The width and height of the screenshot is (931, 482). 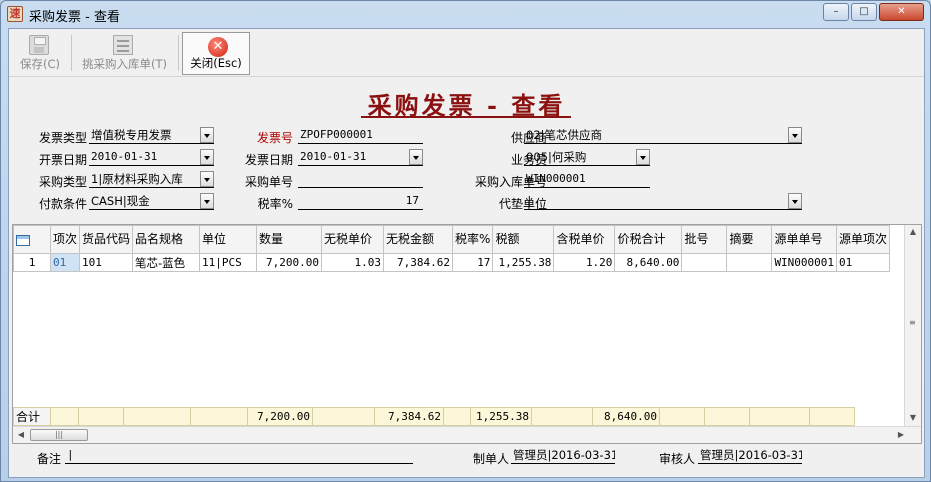 I want to click on salesman-value: 005|何采购, so click(x=556, y=157).